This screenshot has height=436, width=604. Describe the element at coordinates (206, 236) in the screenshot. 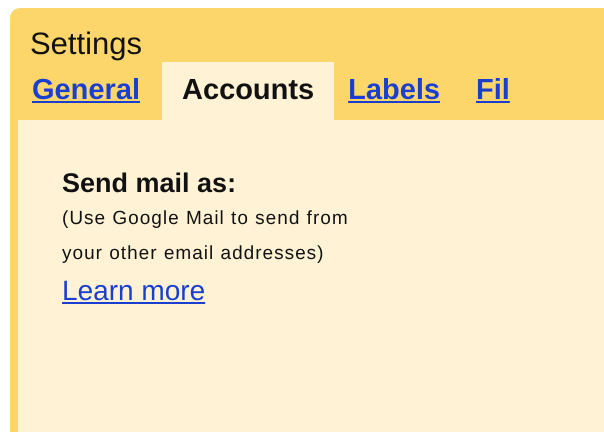

I see `section-description: (Use Google Mail to send from your other email addresses)` at that location.